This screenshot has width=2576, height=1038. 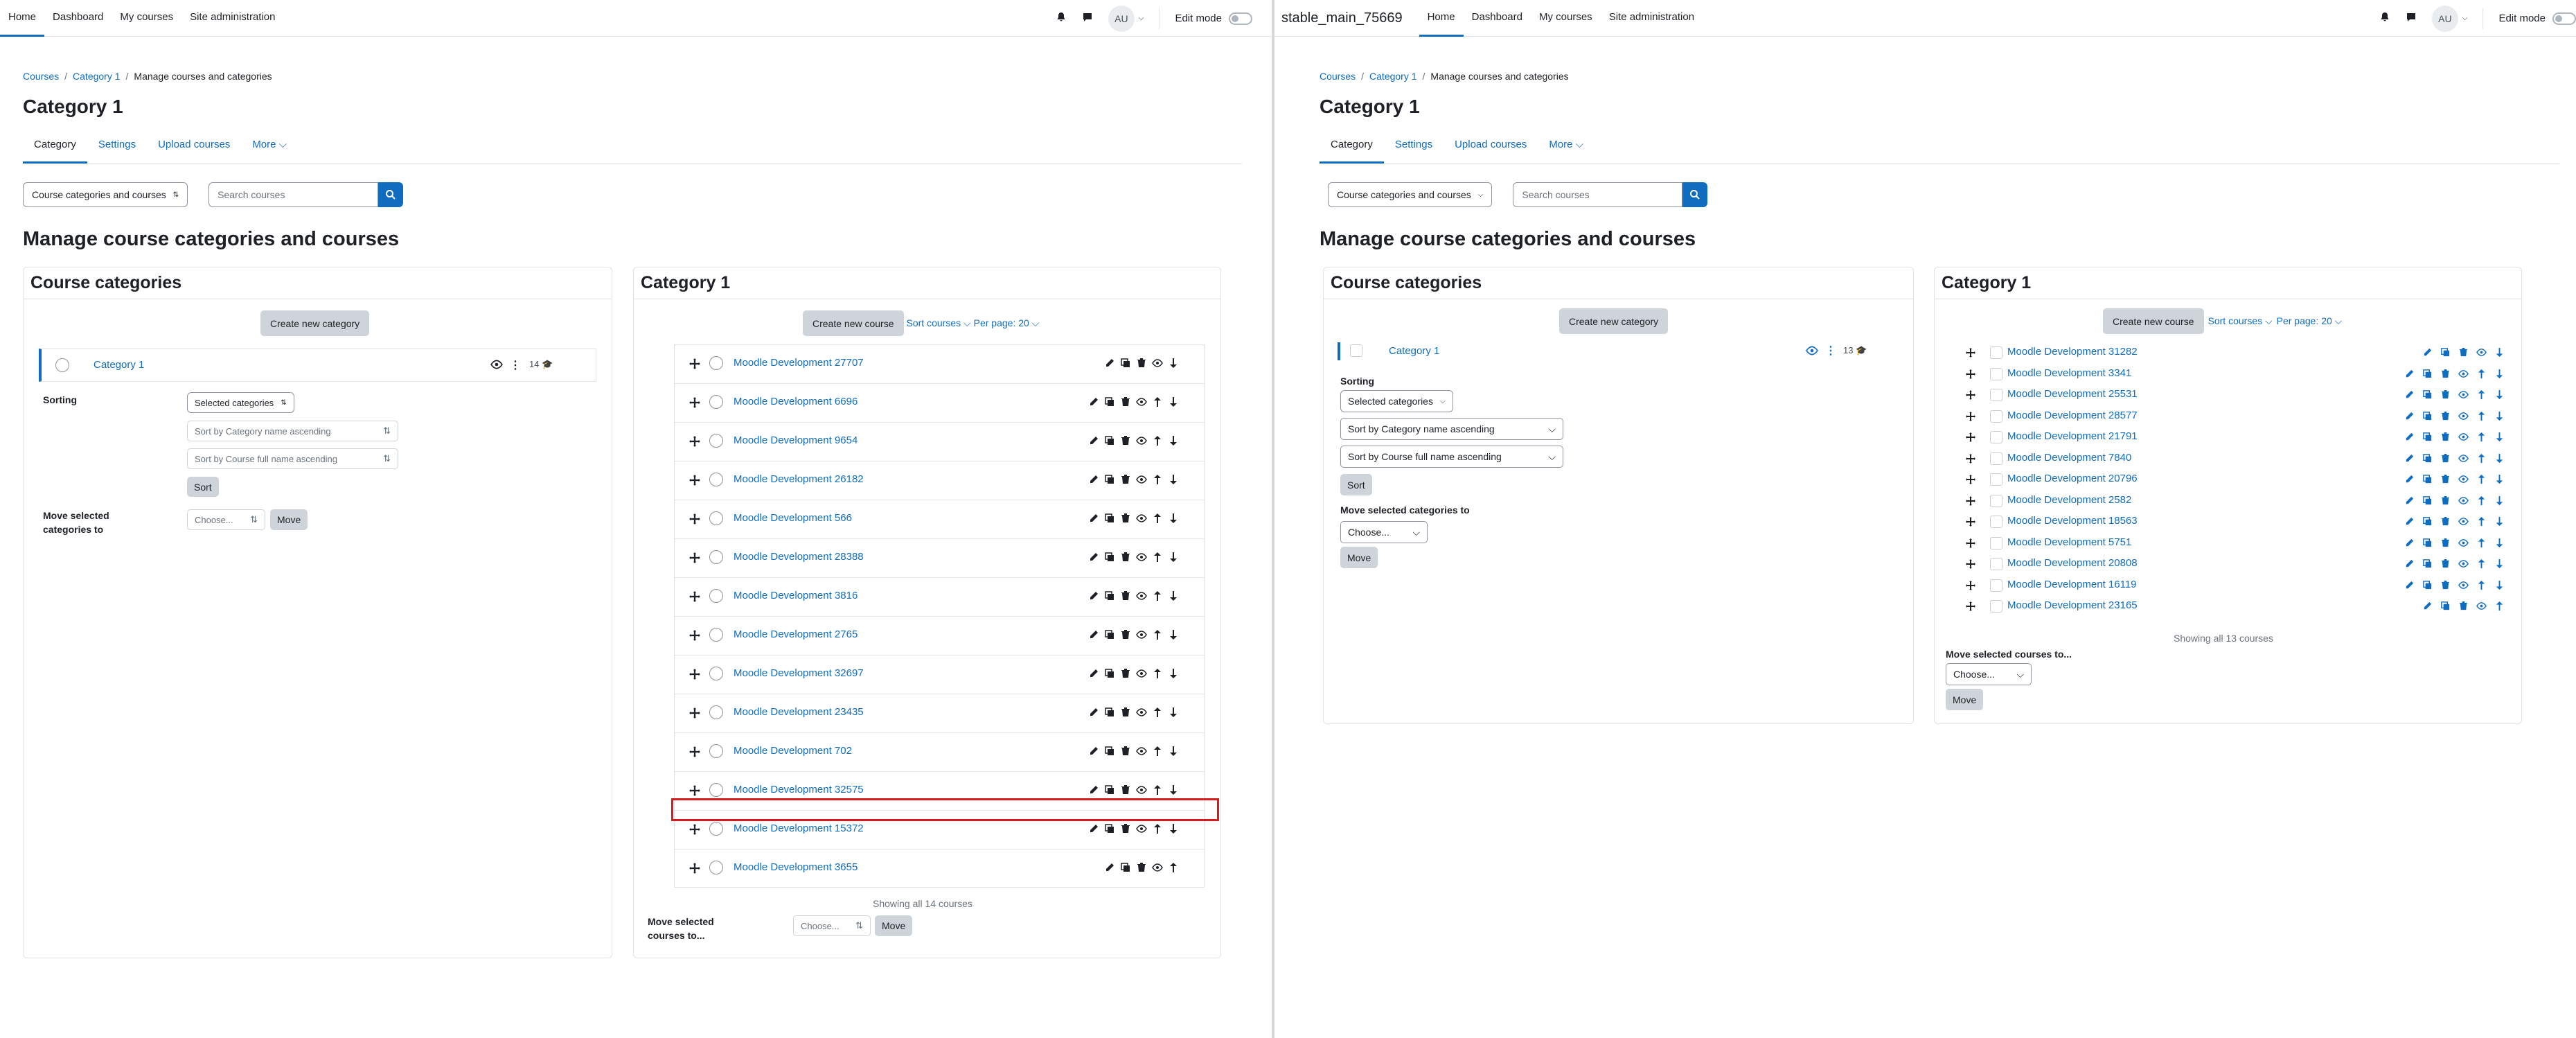 What do you see at coordinates (117, 148) in the screenshot?
I see `tab-settings: Settings` at bounding box center [117, 148].